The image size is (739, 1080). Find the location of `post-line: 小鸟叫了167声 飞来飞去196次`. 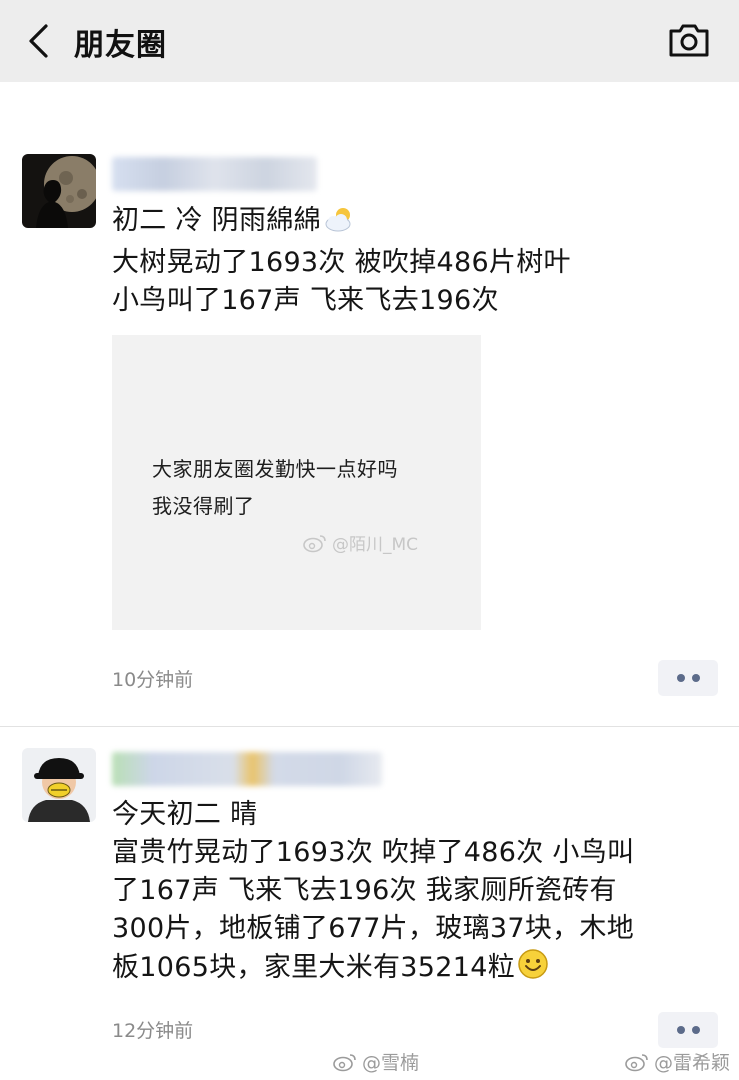

post-line: 小鸟叫了167声 飞来飞去196次 is located at coordinates (305, 300).